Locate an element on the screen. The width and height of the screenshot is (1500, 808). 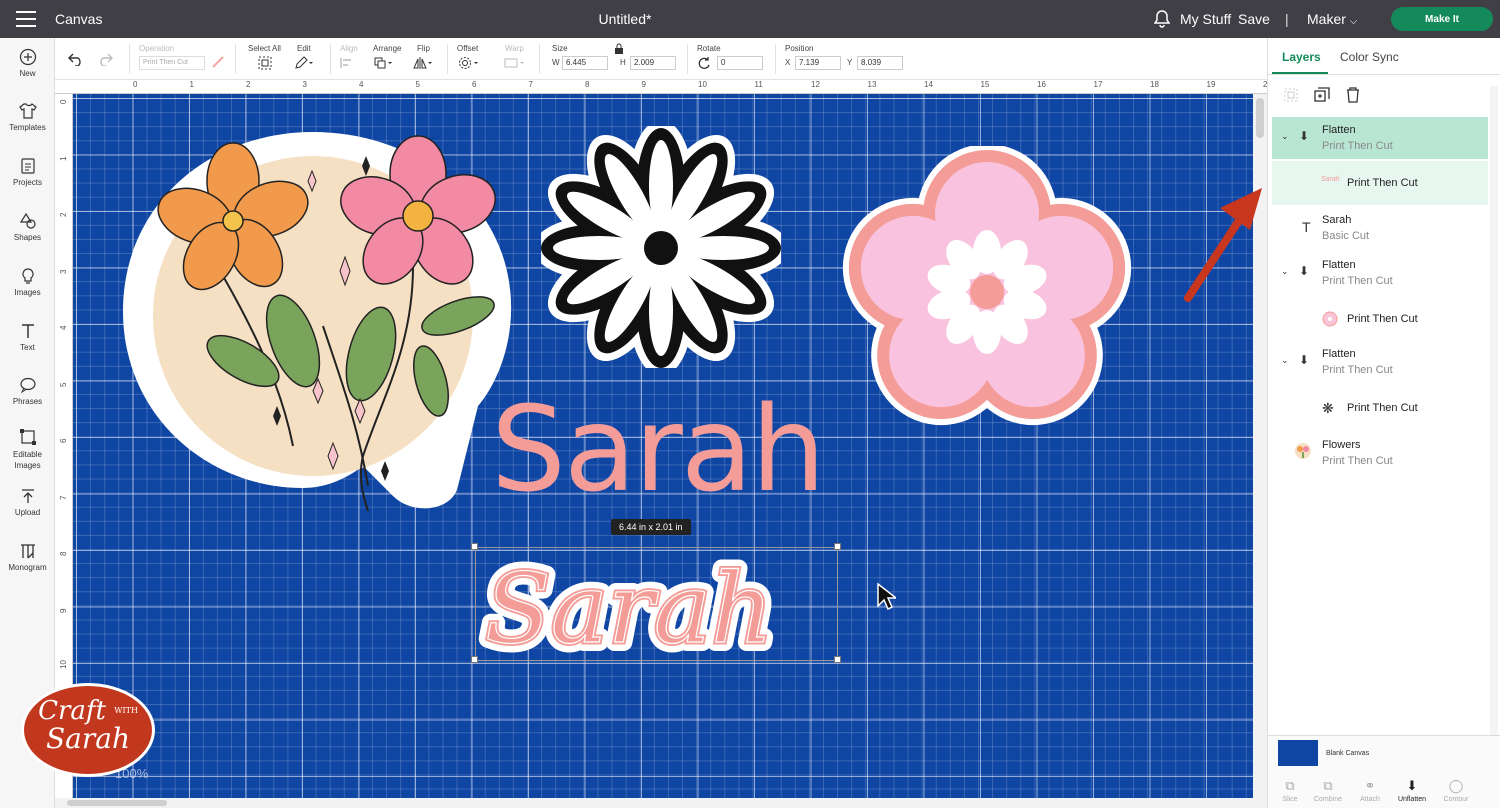
layer-flatten-3: ⌄ ⬇ Flatten Print Then Cut is located at coordinates (1380, 364).